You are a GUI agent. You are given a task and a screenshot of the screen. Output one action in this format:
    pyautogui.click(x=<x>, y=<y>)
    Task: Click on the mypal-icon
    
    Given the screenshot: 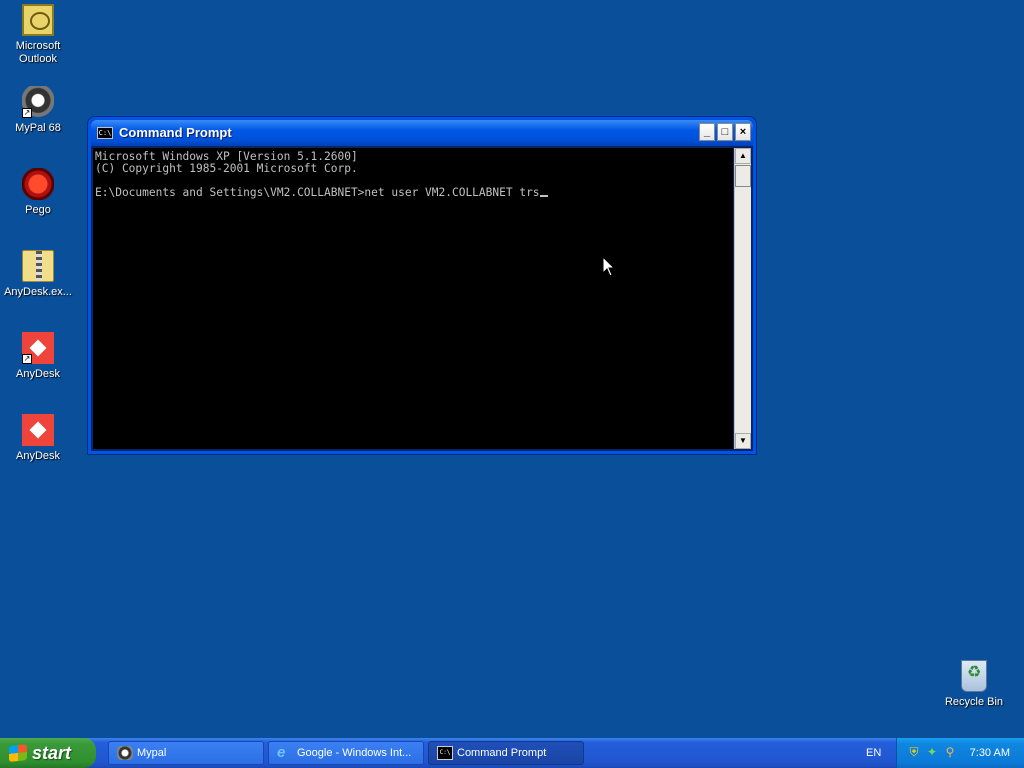 What is the action you would take?
    pyautogui.click(x=125, y=753)
    